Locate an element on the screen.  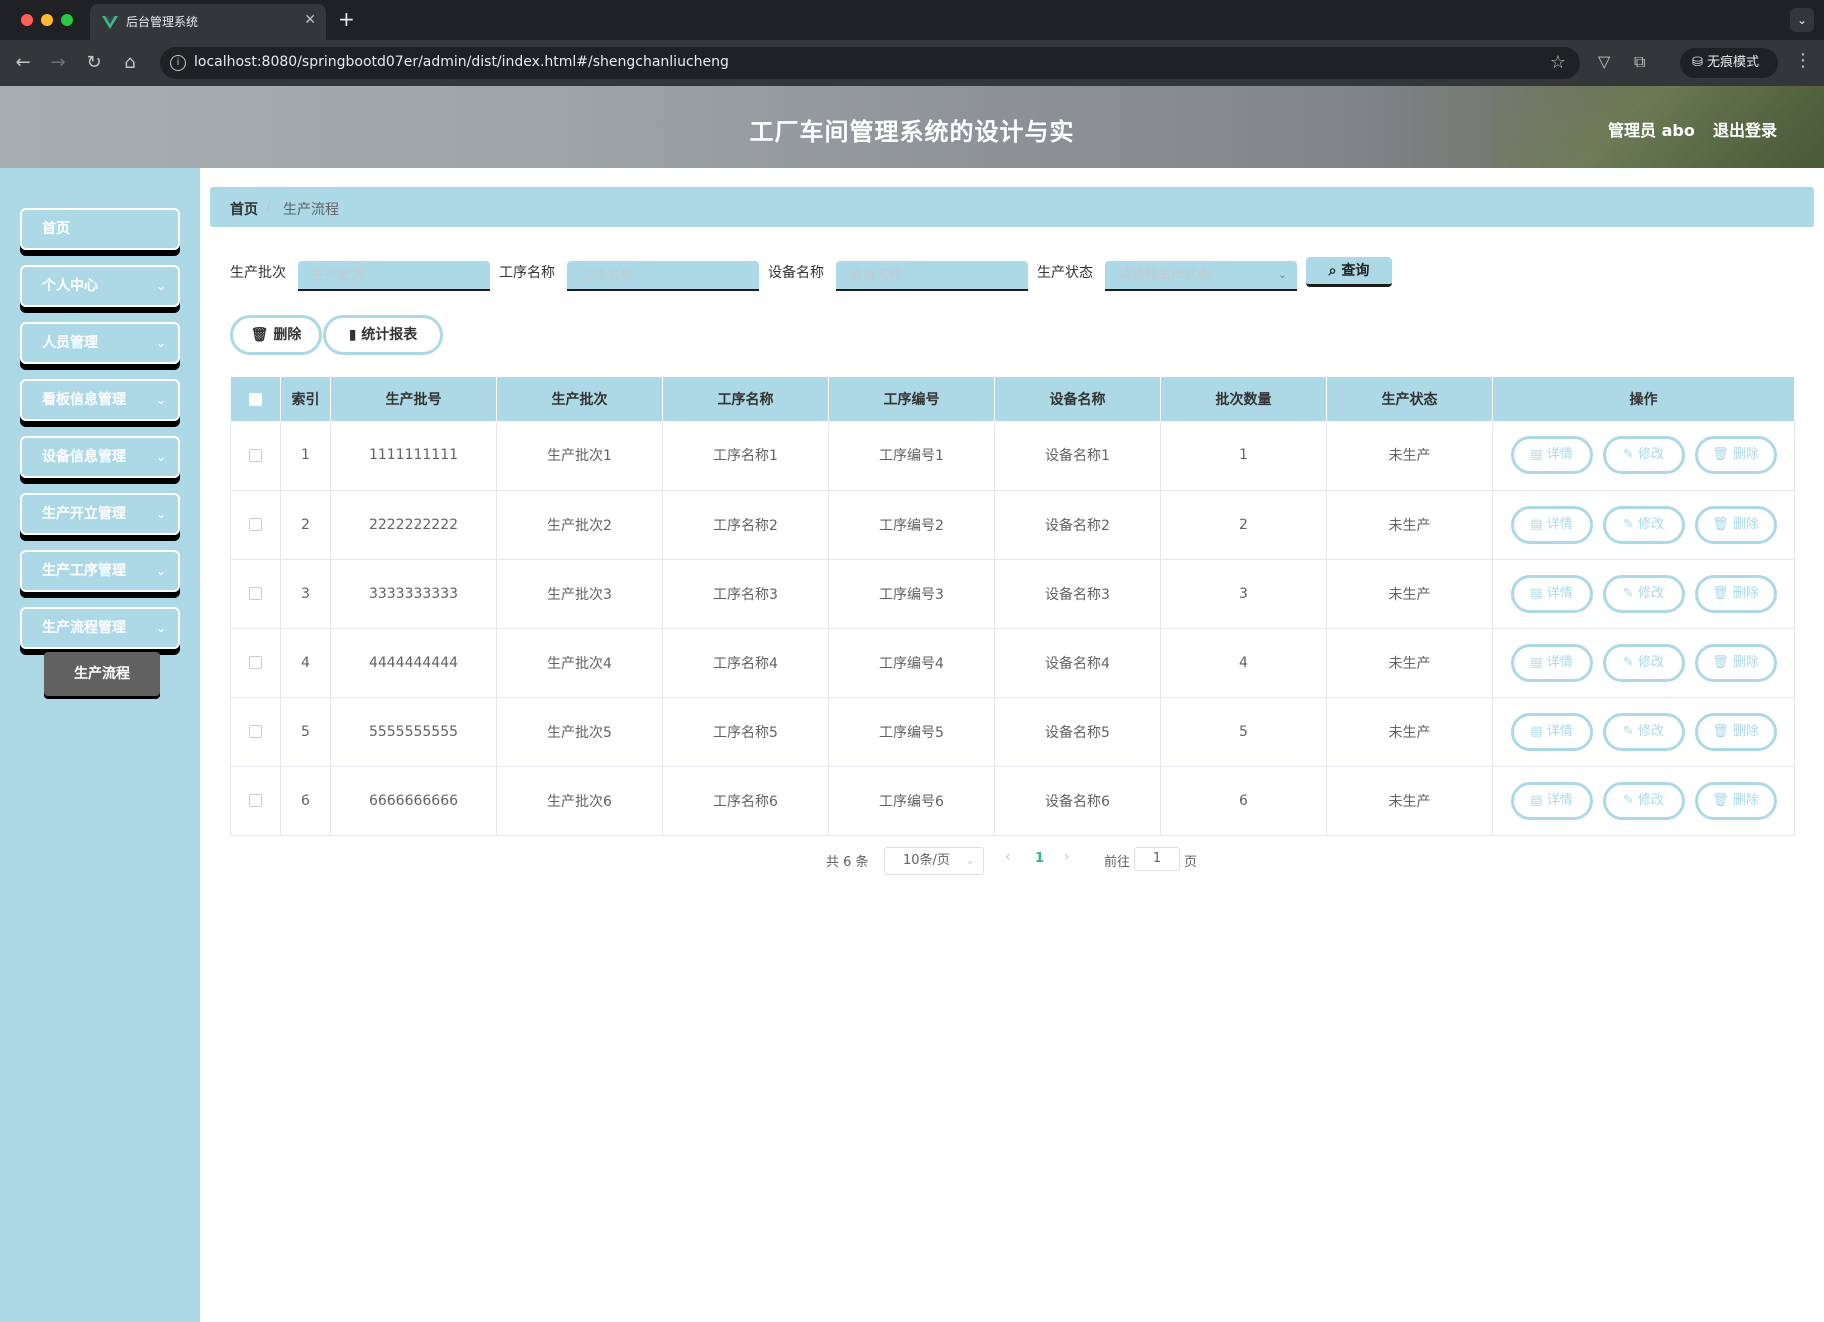
document-icon: ▤ is located at coordinates (1536, 455).